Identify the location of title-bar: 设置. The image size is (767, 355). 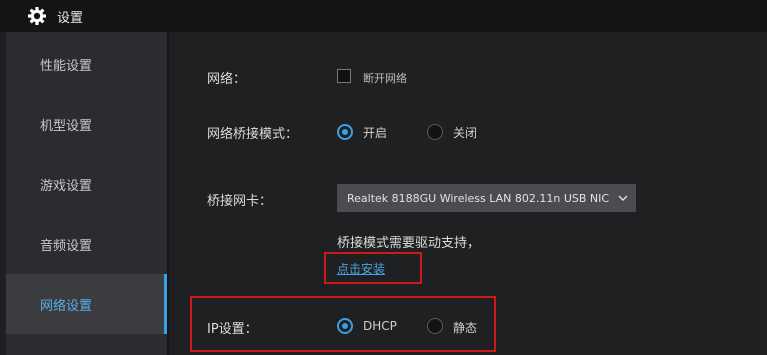
(383, 16).